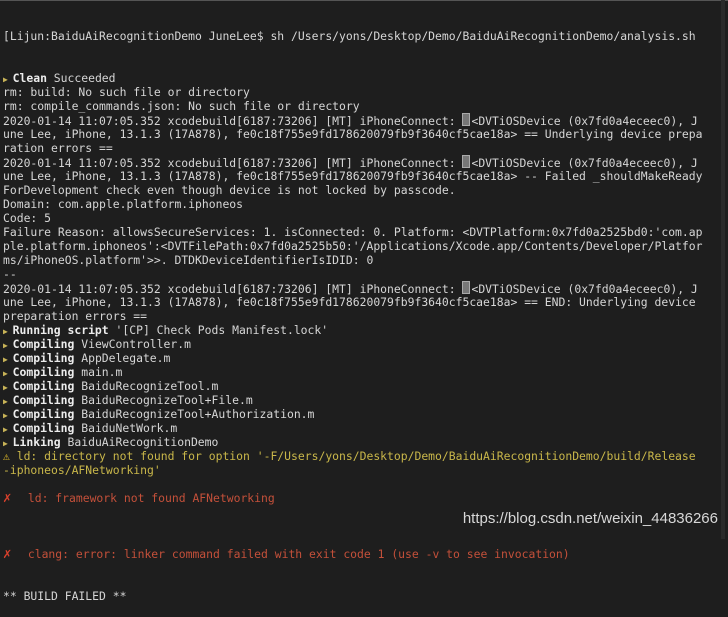 This screenshot has width=728, height=617. I want to click on step-label: Linking, so click(36, 442).